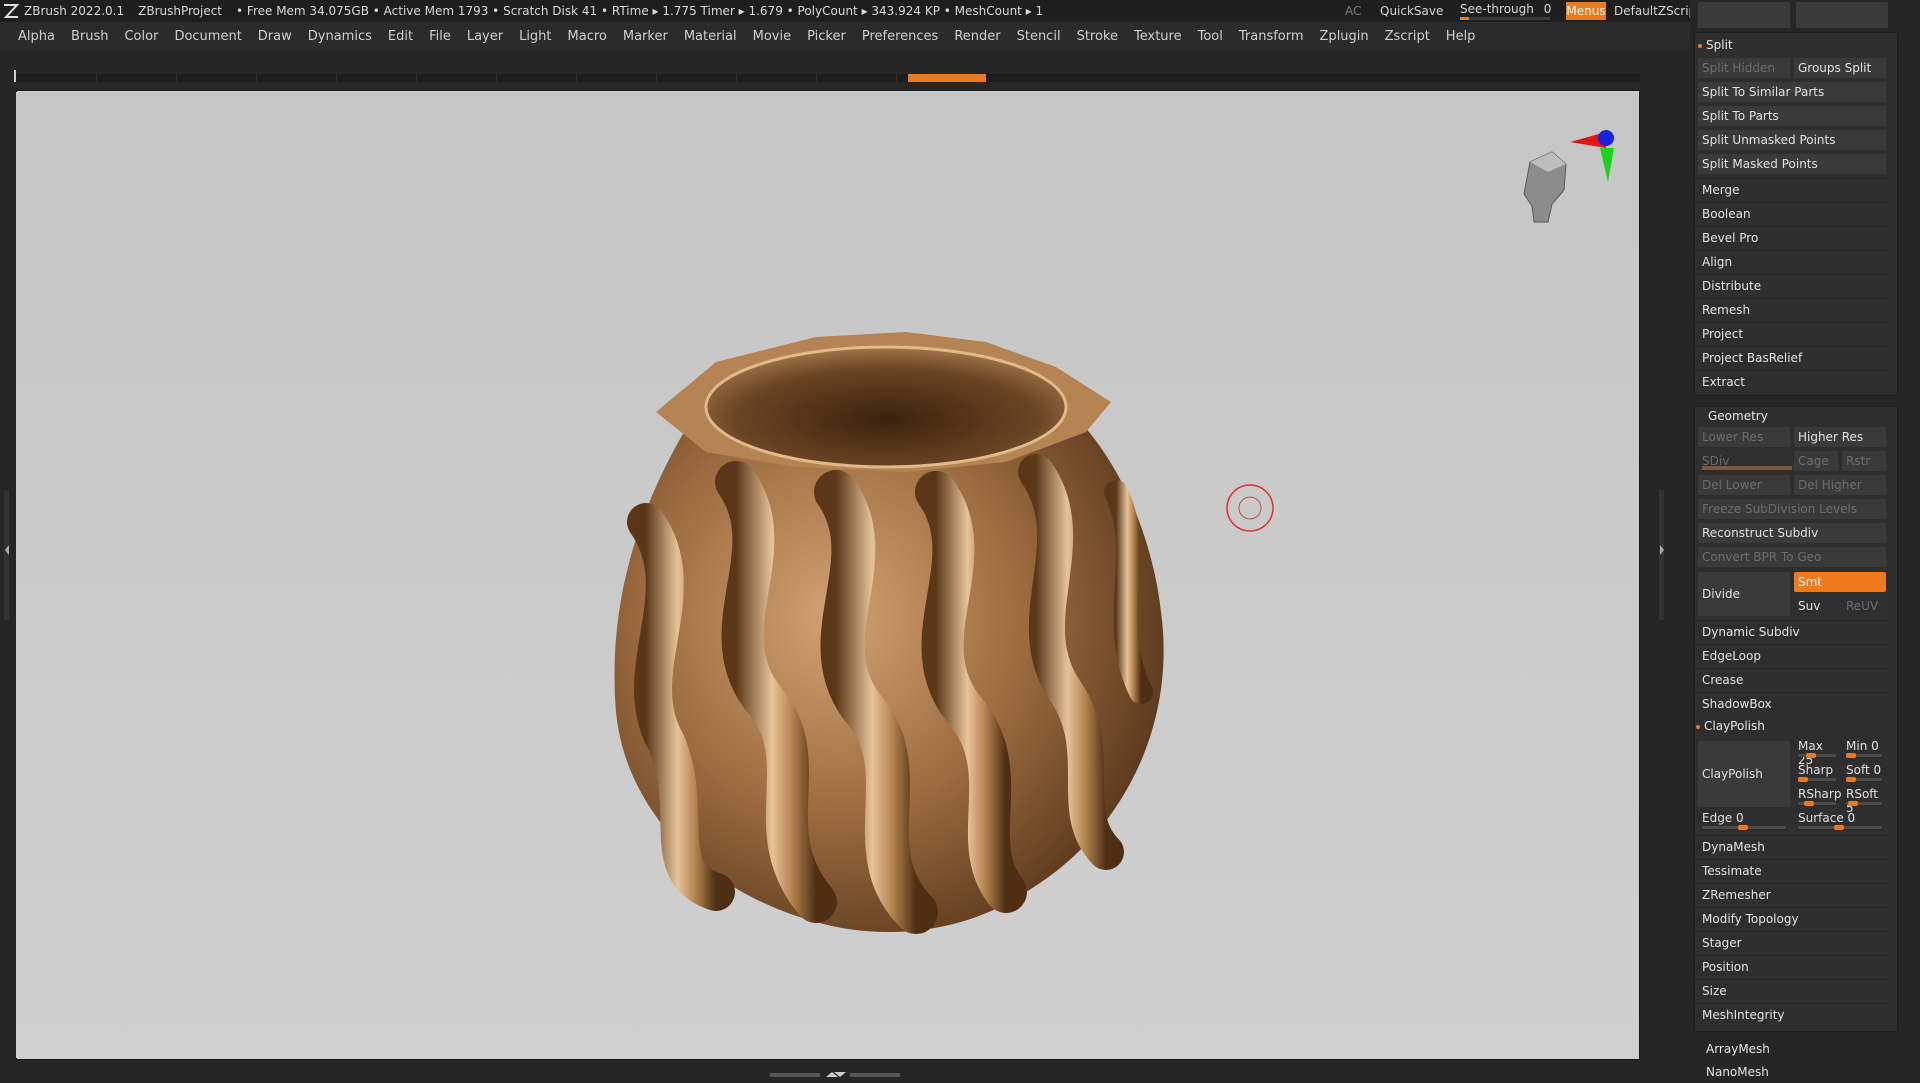 This screenshot has width=1920, height=1083. What do you see at coordinates (1864, 606) in the screenshot?
I see `reuv-button: ReUV` at bounding box center [1864, 606].